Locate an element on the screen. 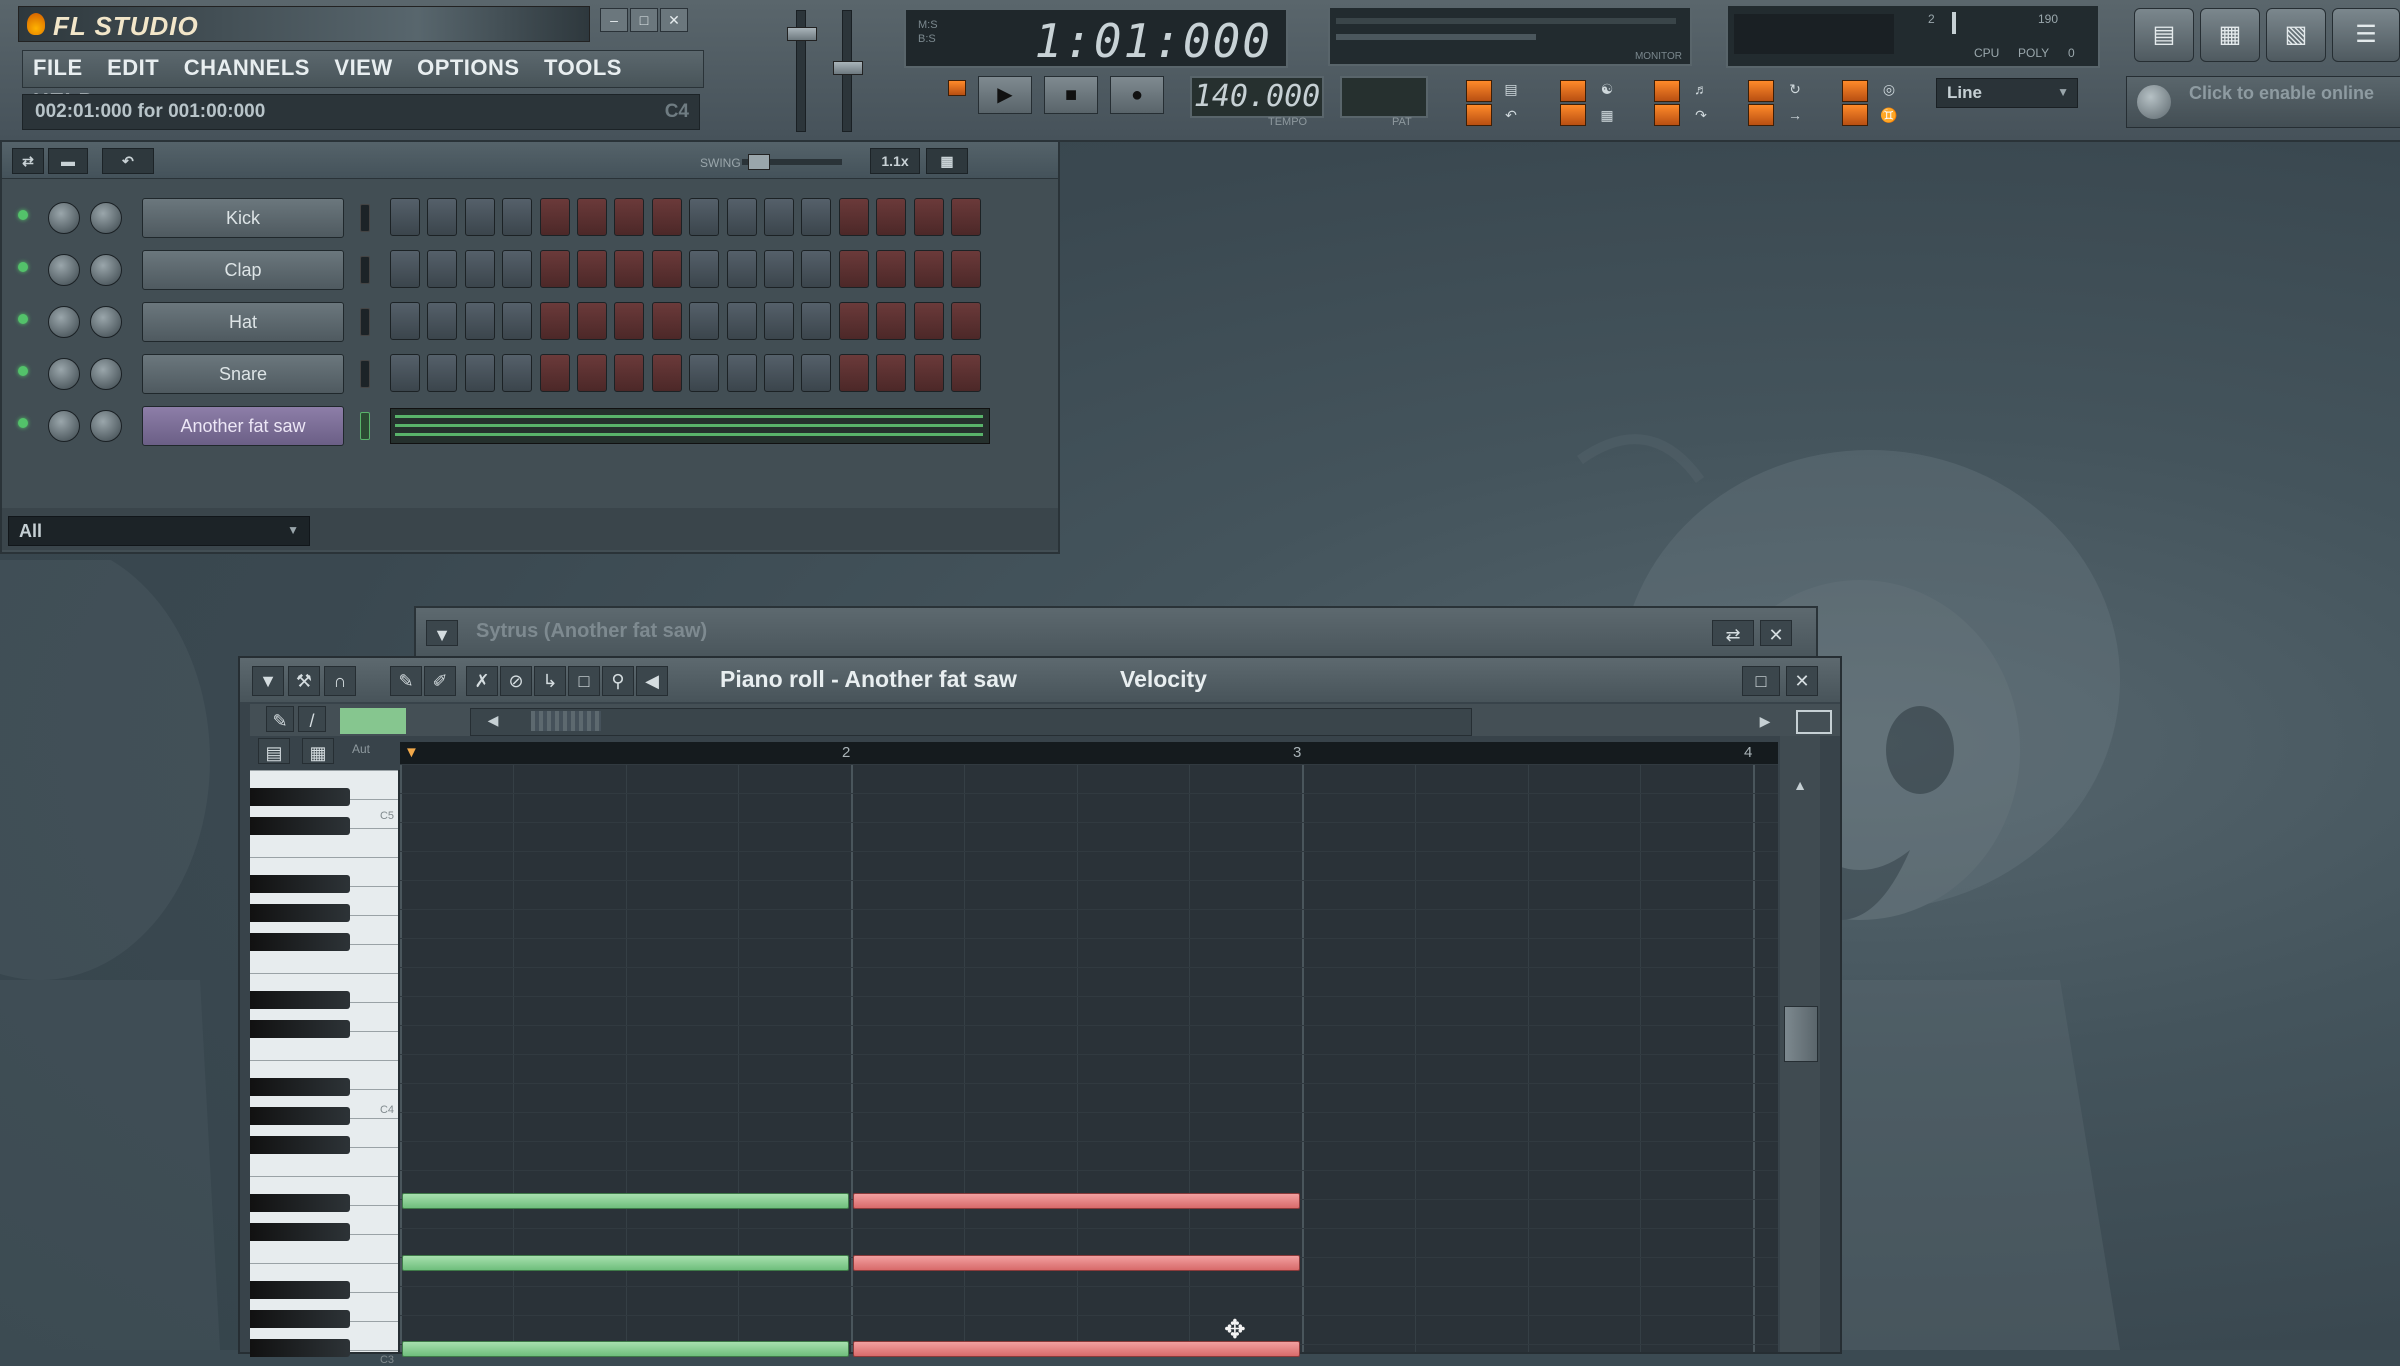  piano-roll-title: Piano roll - Another fat saw is located at coordinates (868, 679).